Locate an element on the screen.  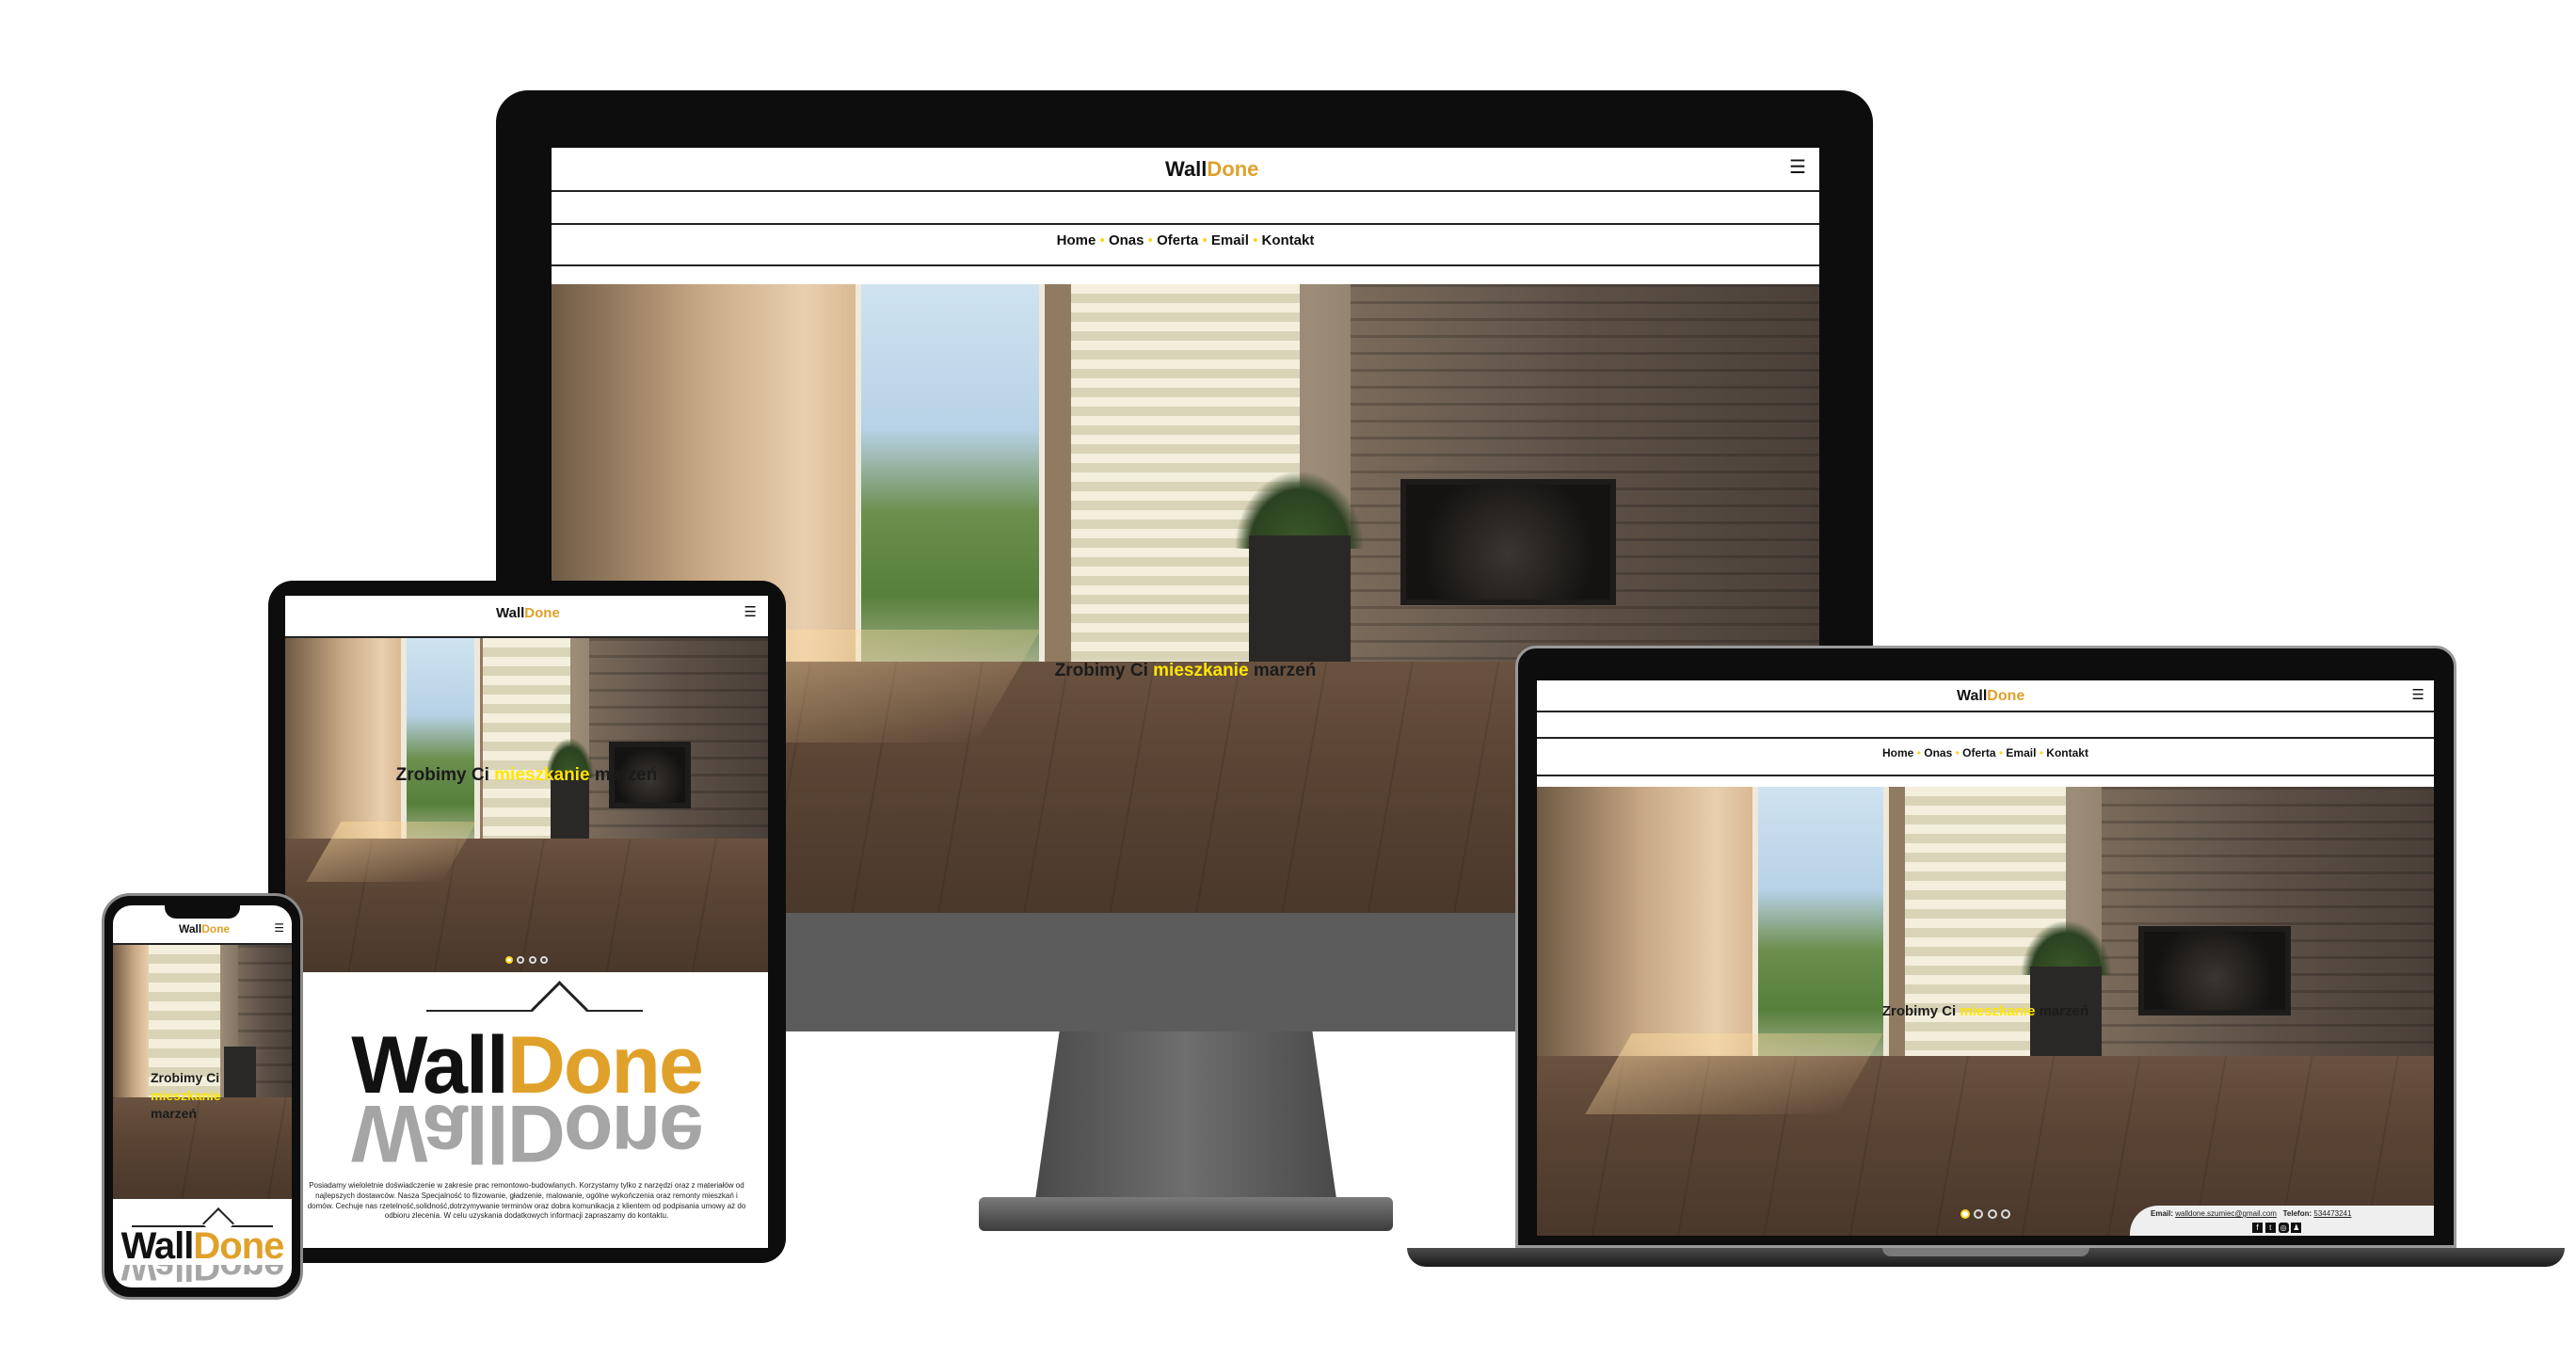
phone-header: WallDone ☰ is located at coordinates (202, 932).